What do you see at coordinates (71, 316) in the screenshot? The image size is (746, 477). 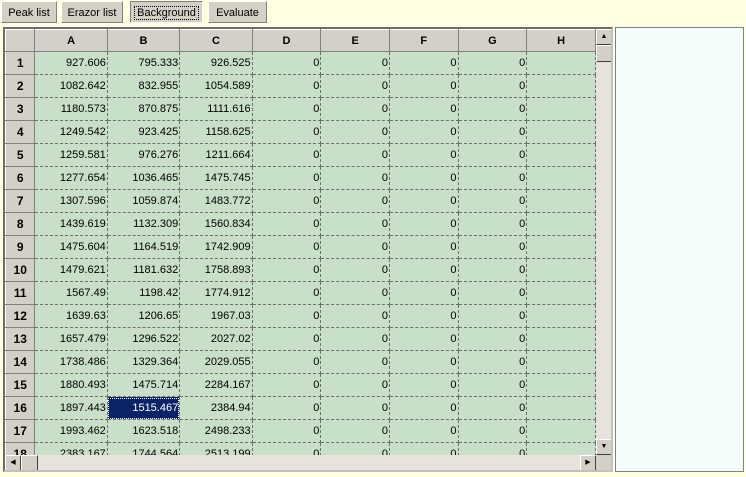 I see `grid-cell: 1639.63` at bounding box center [71, 316].